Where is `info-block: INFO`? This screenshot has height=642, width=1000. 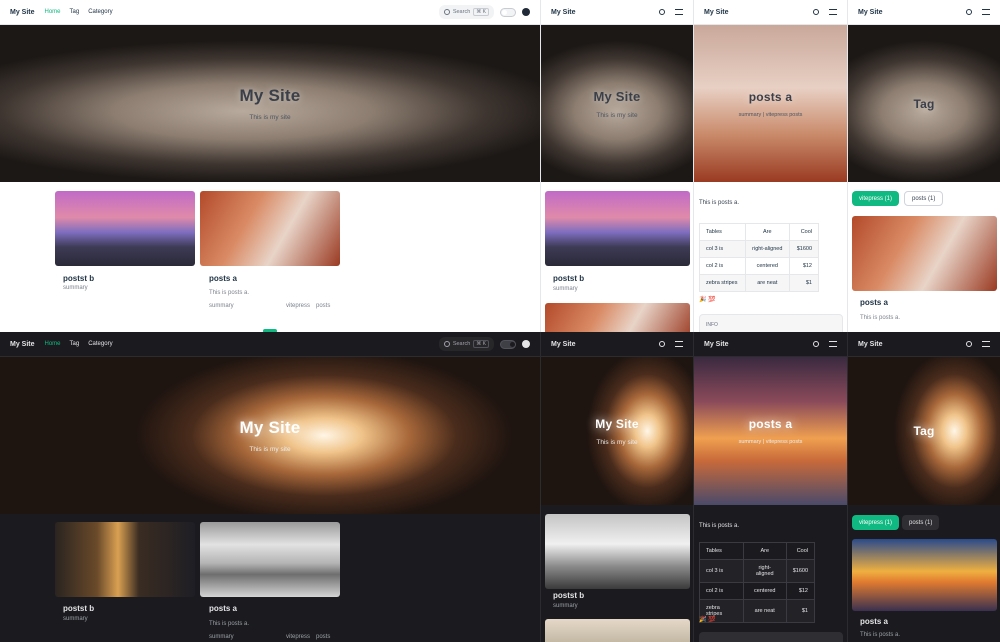 info-block: INFO is located at coordinates (771, 323).